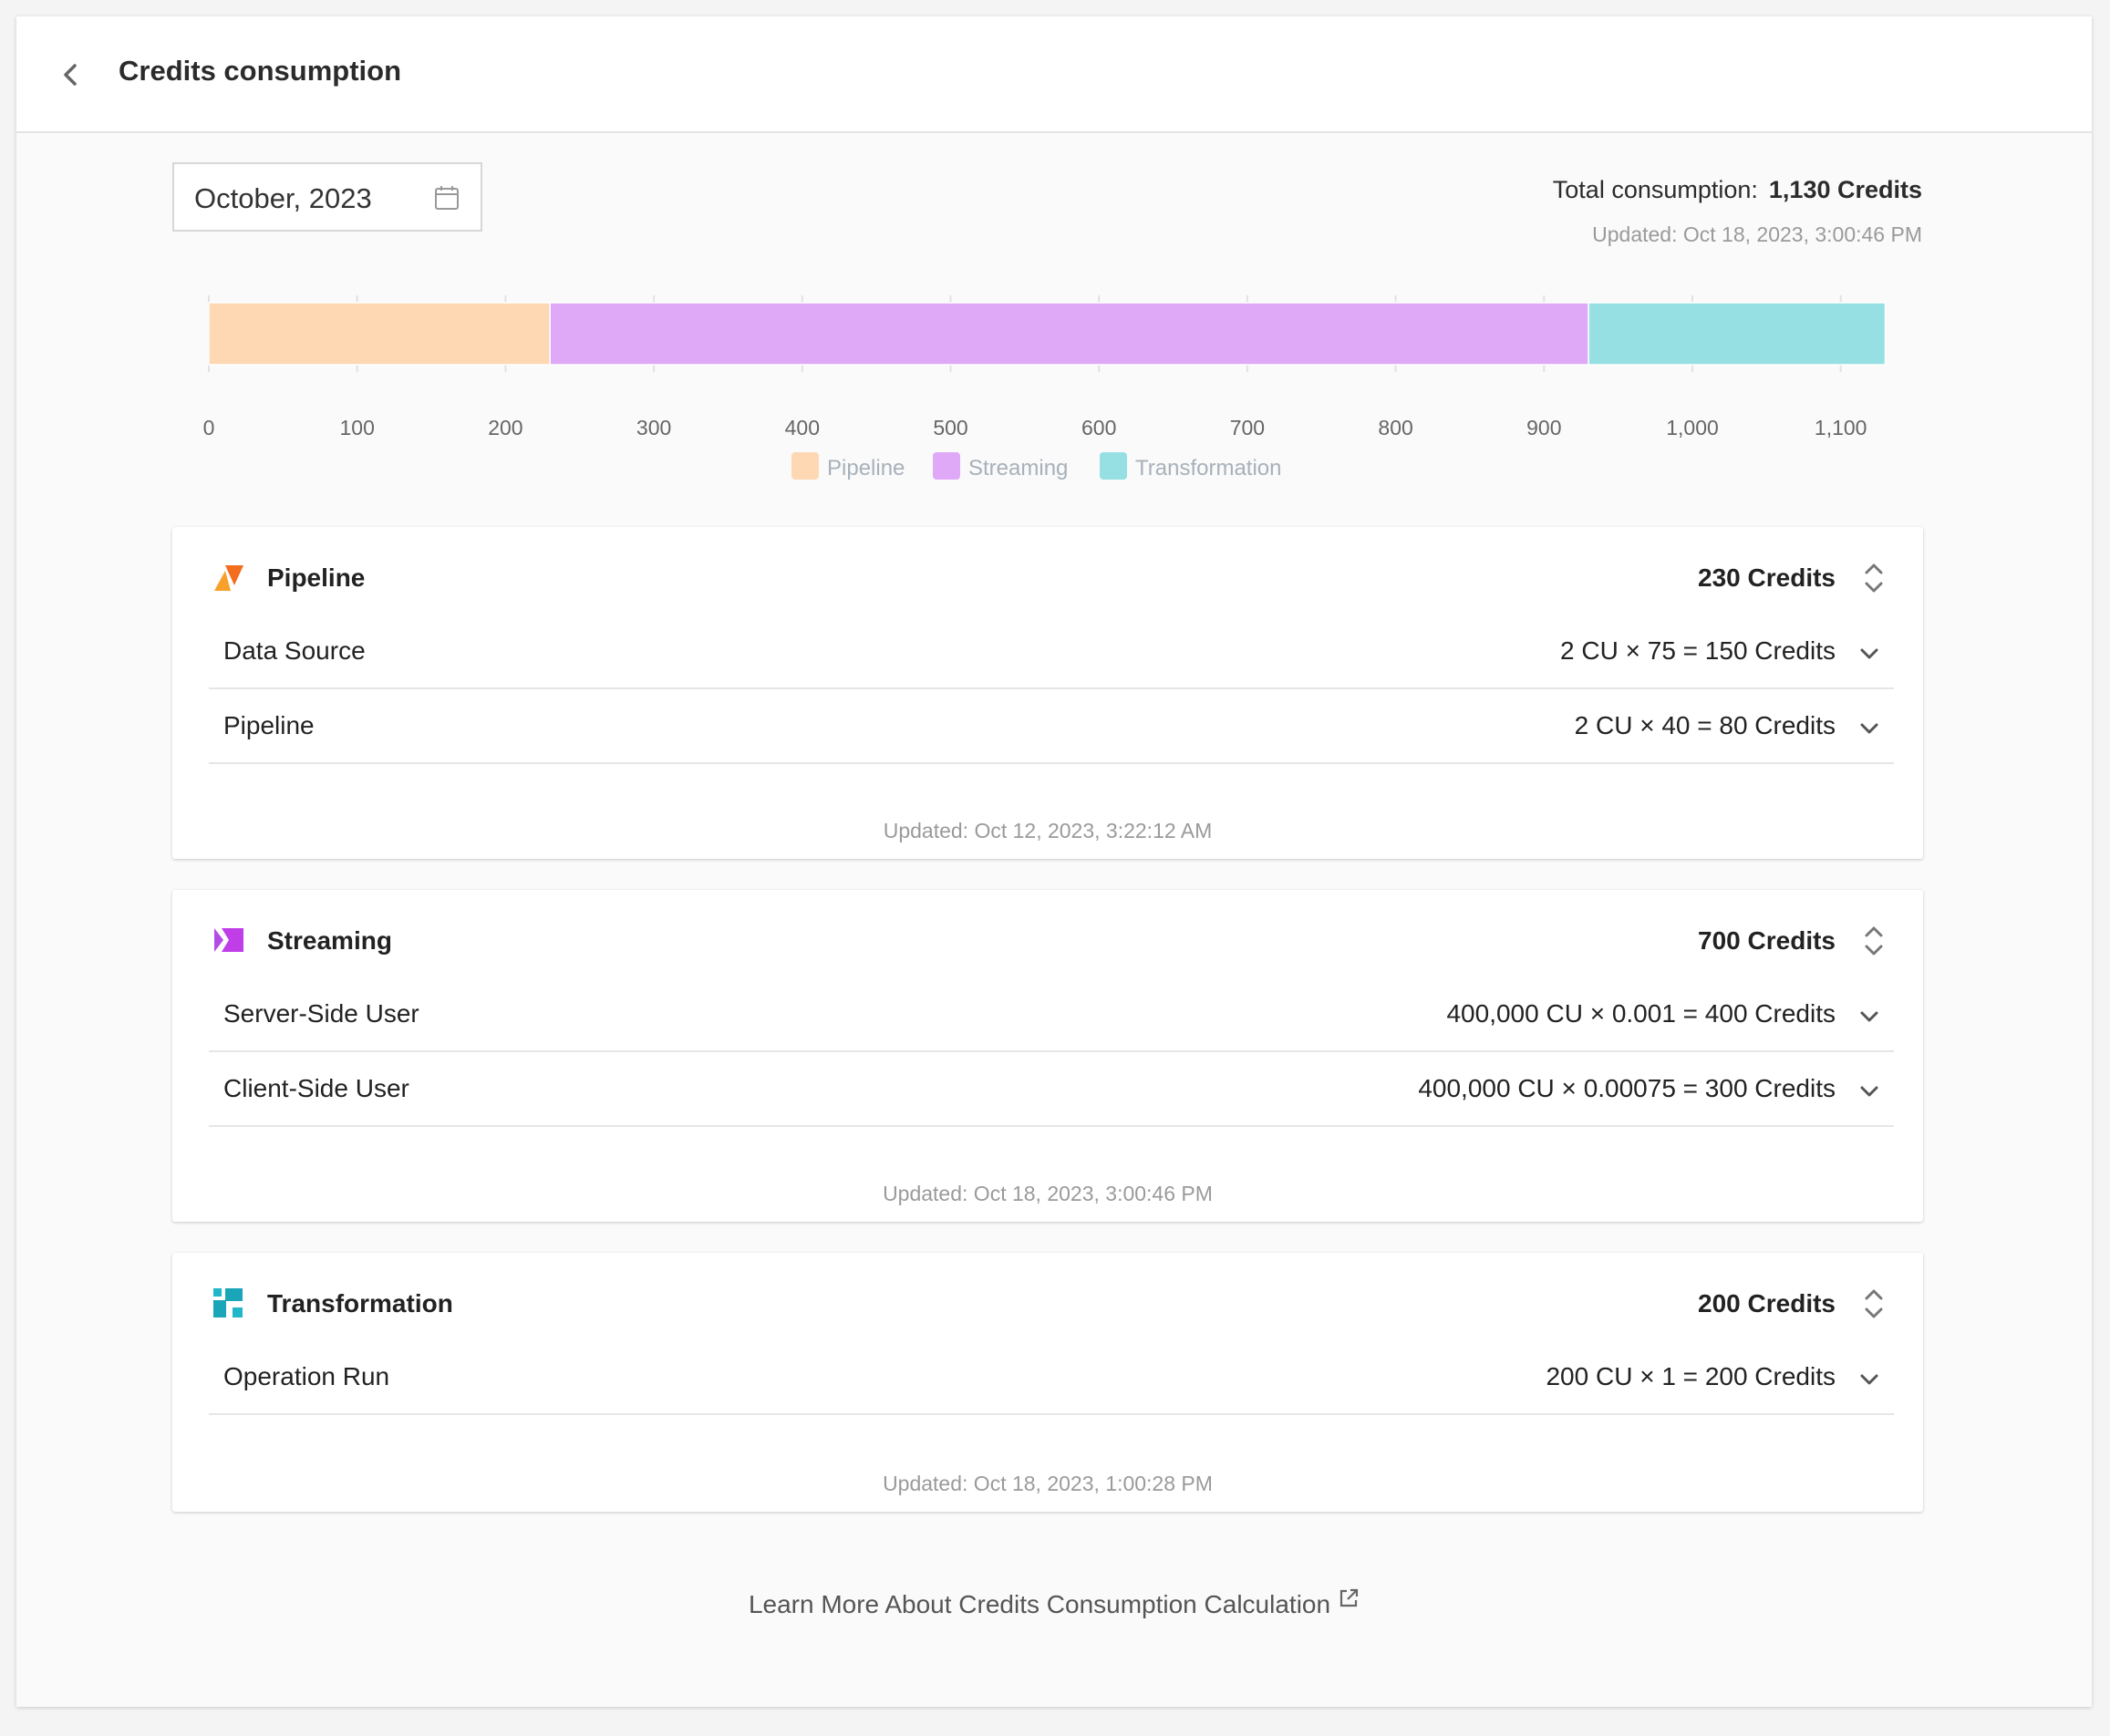 This screenshot has width=2110, height=1736. I want to click on card-title: Transformation, so click(360, 1303).